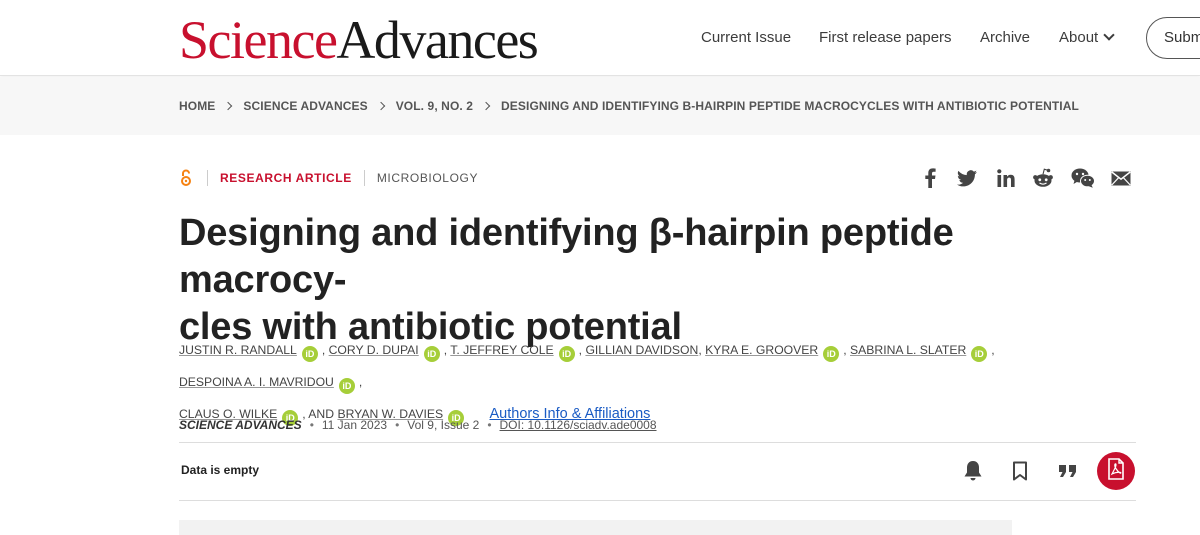 The width and height of the screenshot is (1200, 535). Describe the element at coordinates (1043, 178) in the screenshot. I see `reddit-icon` at that location.